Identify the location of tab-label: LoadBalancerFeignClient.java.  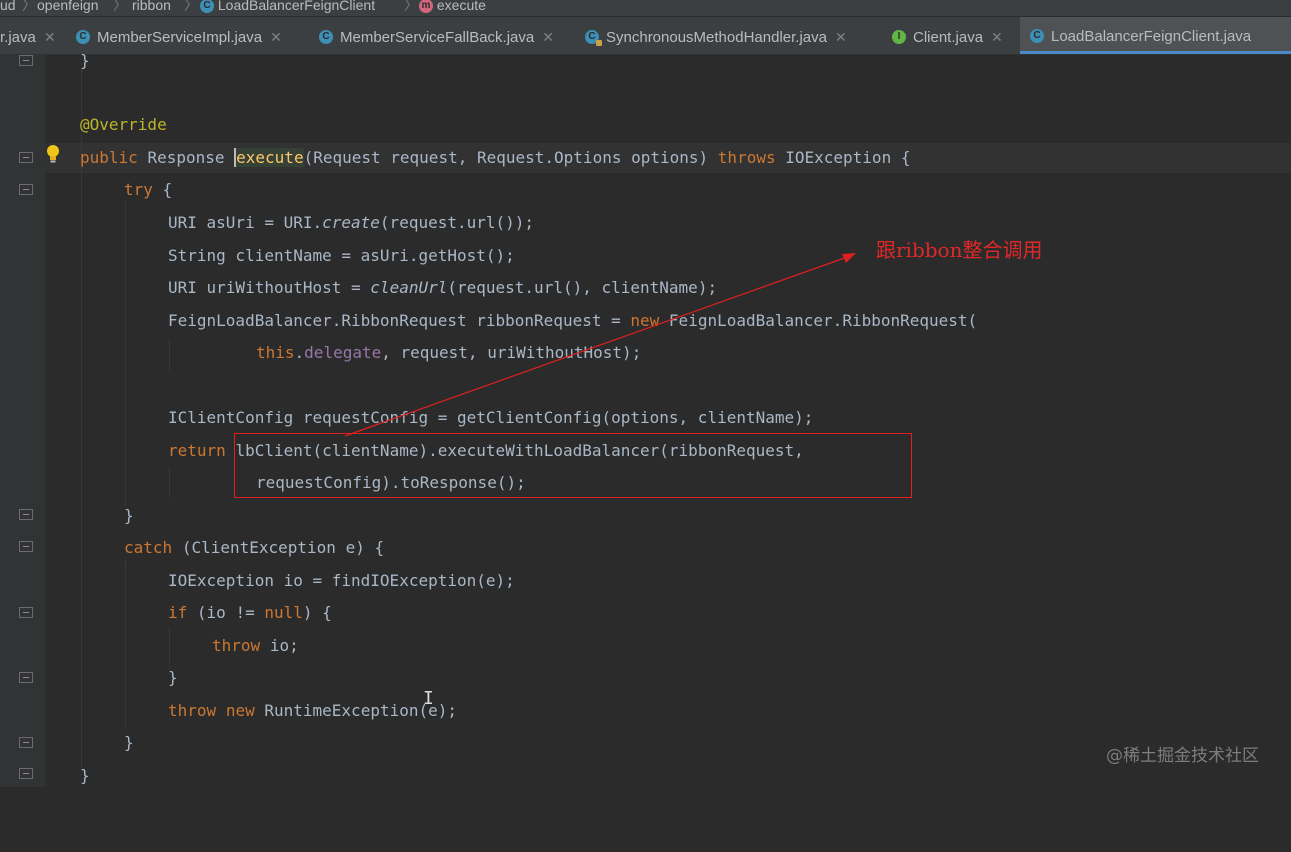
(1151, 36).